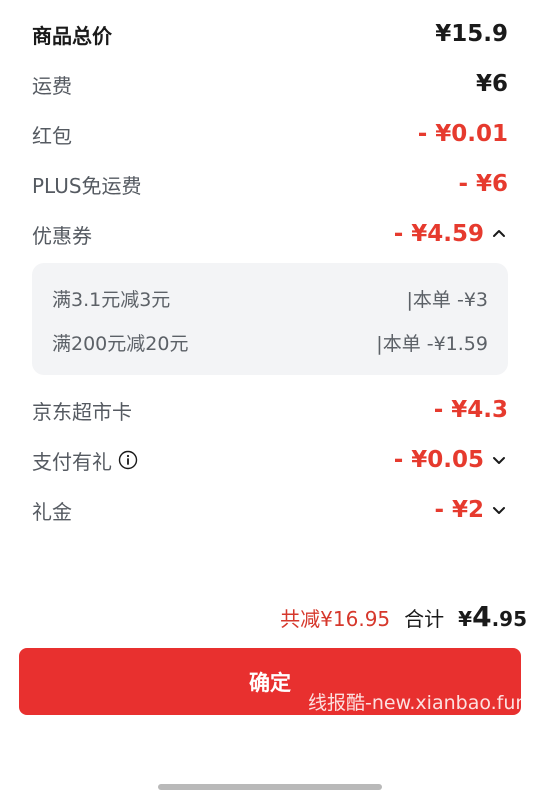 The width and height of the screenshot is (540, 802). What do you see at coordinates (432, 343) in the screenshot?
I see `coupon-deduct: |本单 -¥1.59` at bounding box center [432, 343].